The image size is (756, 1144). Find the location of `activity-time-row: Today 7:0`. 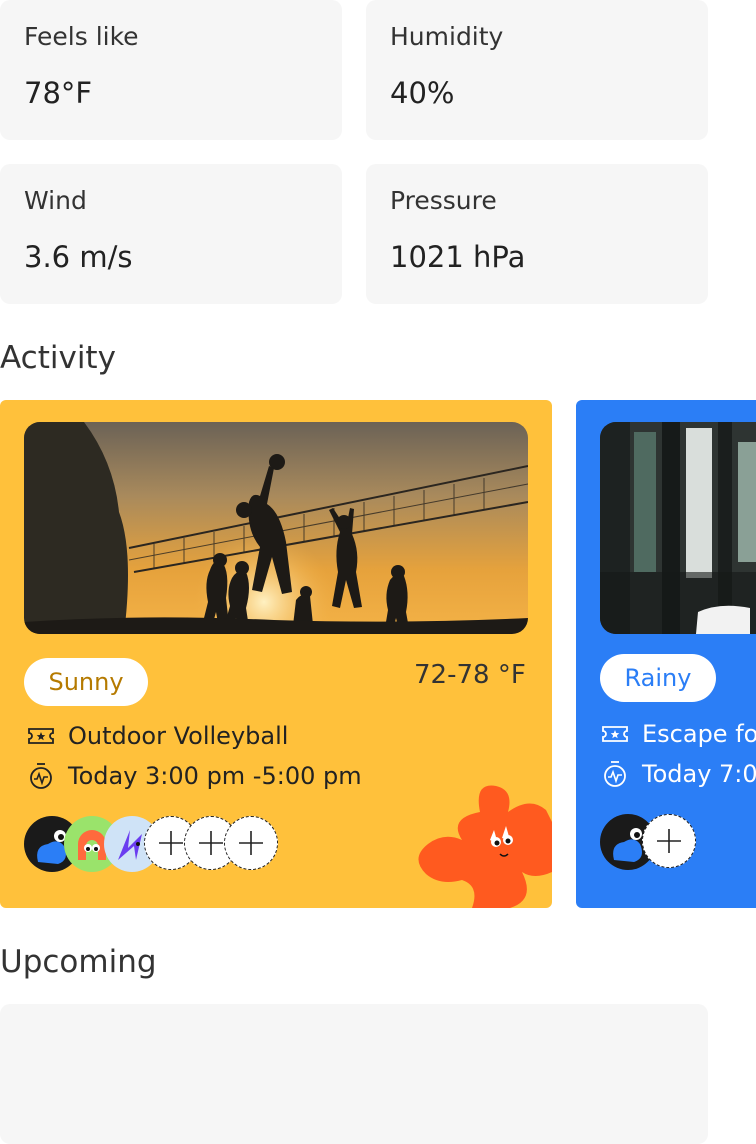

activity-time-row: Today 7:0 is located at coordinates (678, 774).